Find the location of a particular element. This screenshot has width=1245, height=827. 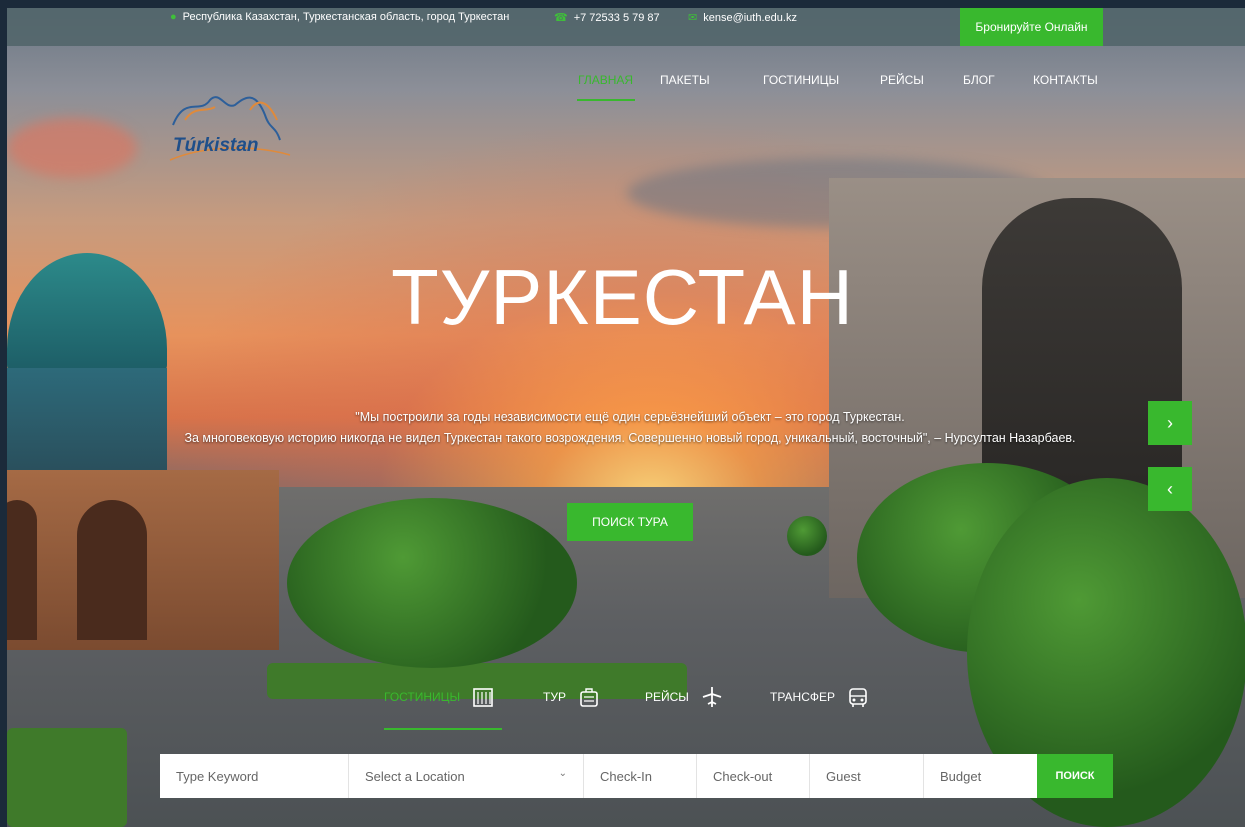

phone: ☎ +7 72533 5 79 87 is located at coordinates (607, 17).